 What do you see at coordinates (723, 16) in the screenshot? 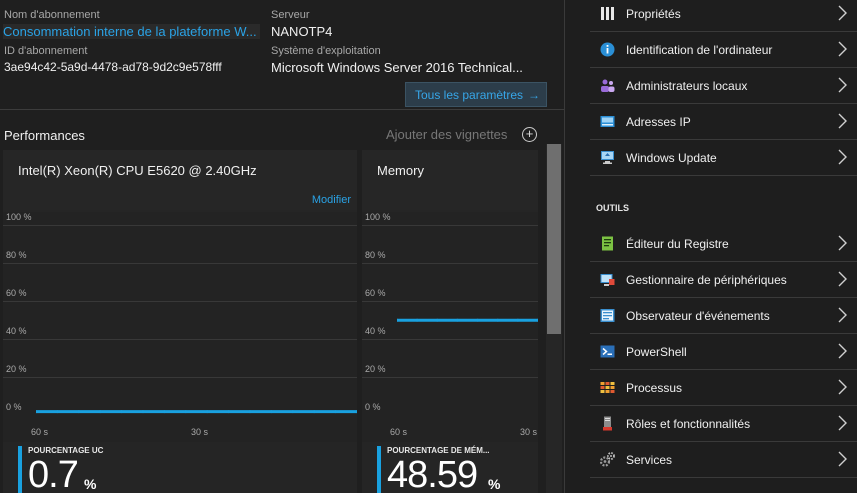
I see `menu-item-properties: Propriétés` at bounding box center [723, 16].